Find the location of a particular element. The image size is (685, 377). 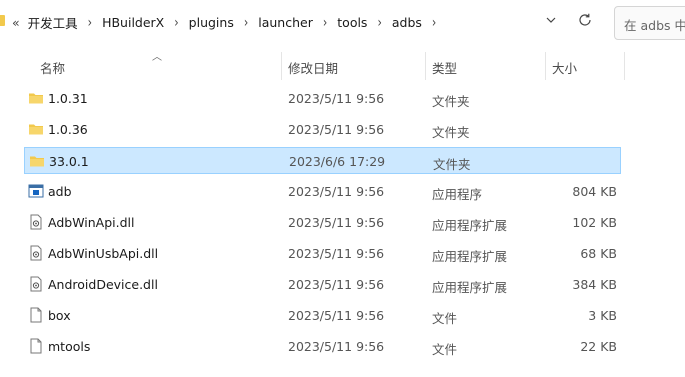

file-row: mtools 2023/5/11 9:56 文件 22 KB is located at coordinates (322, 346).